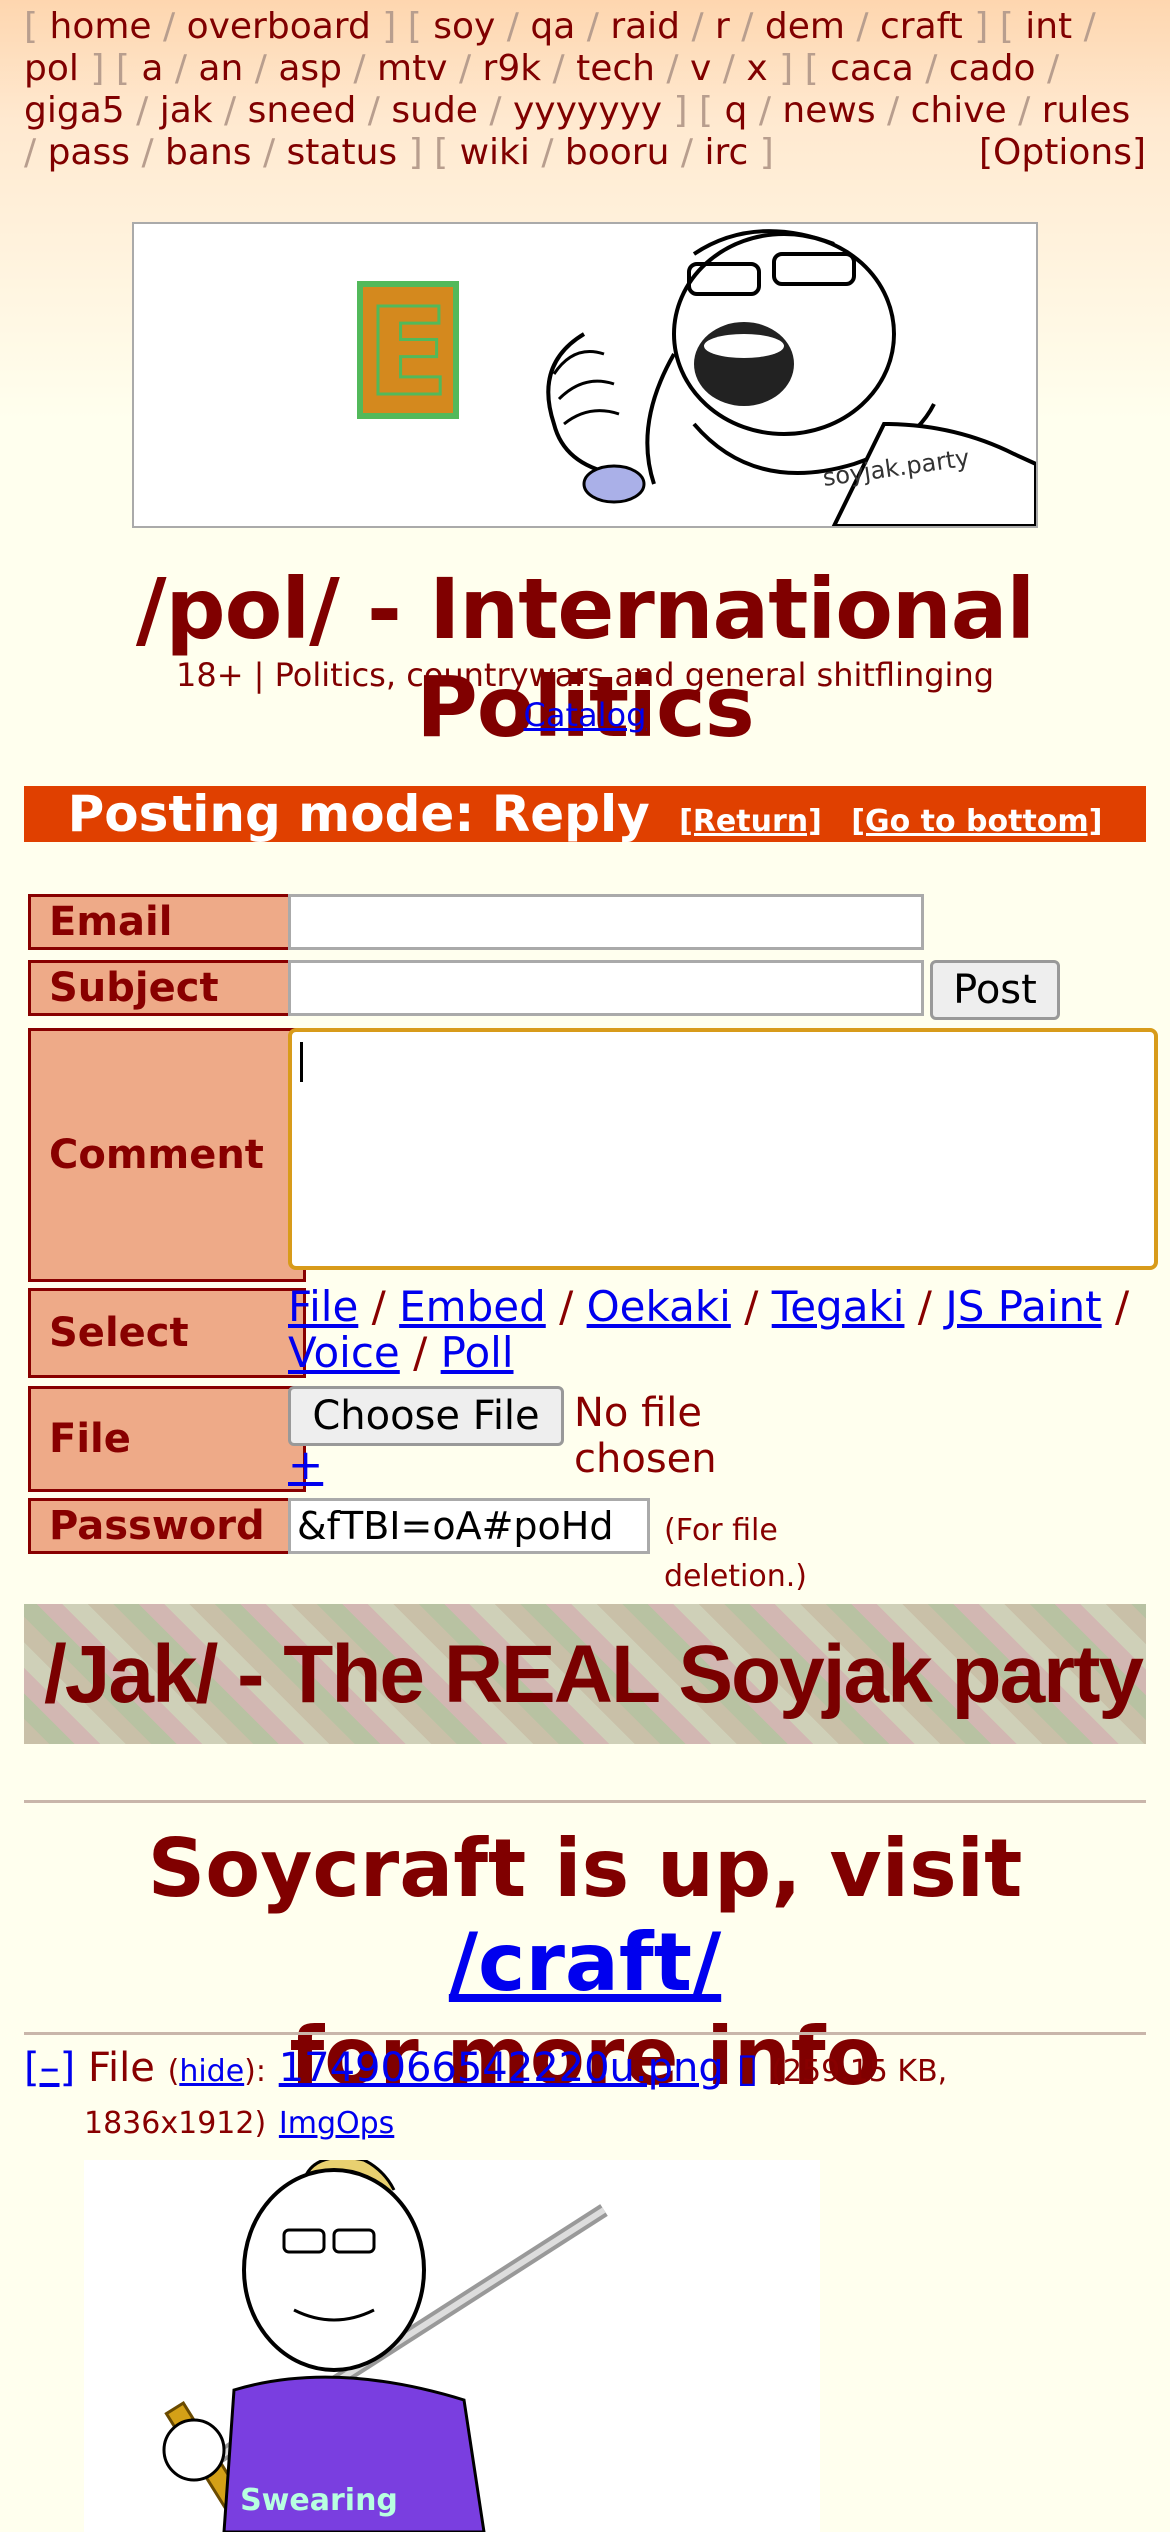 Image resolution: width=1170 pixels, height=2532 pixels. Describe the element at coordinates (408, 353) in the screenshot. I see `banner-letter: E` at that location.